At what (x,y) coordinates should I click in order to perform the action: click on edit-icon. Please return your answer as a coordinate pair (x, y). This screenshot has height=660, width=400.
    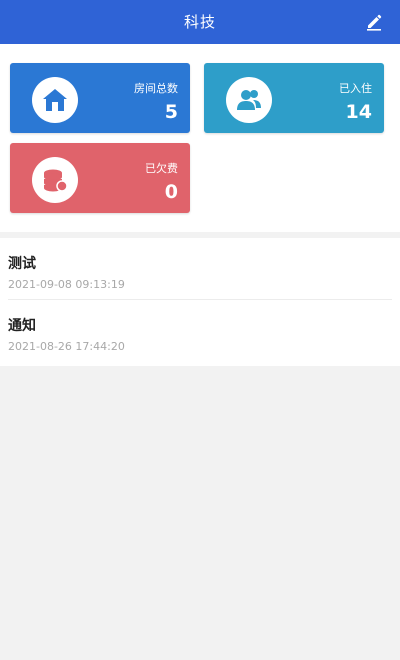
    Looking at the image, I should click on (374, 22).